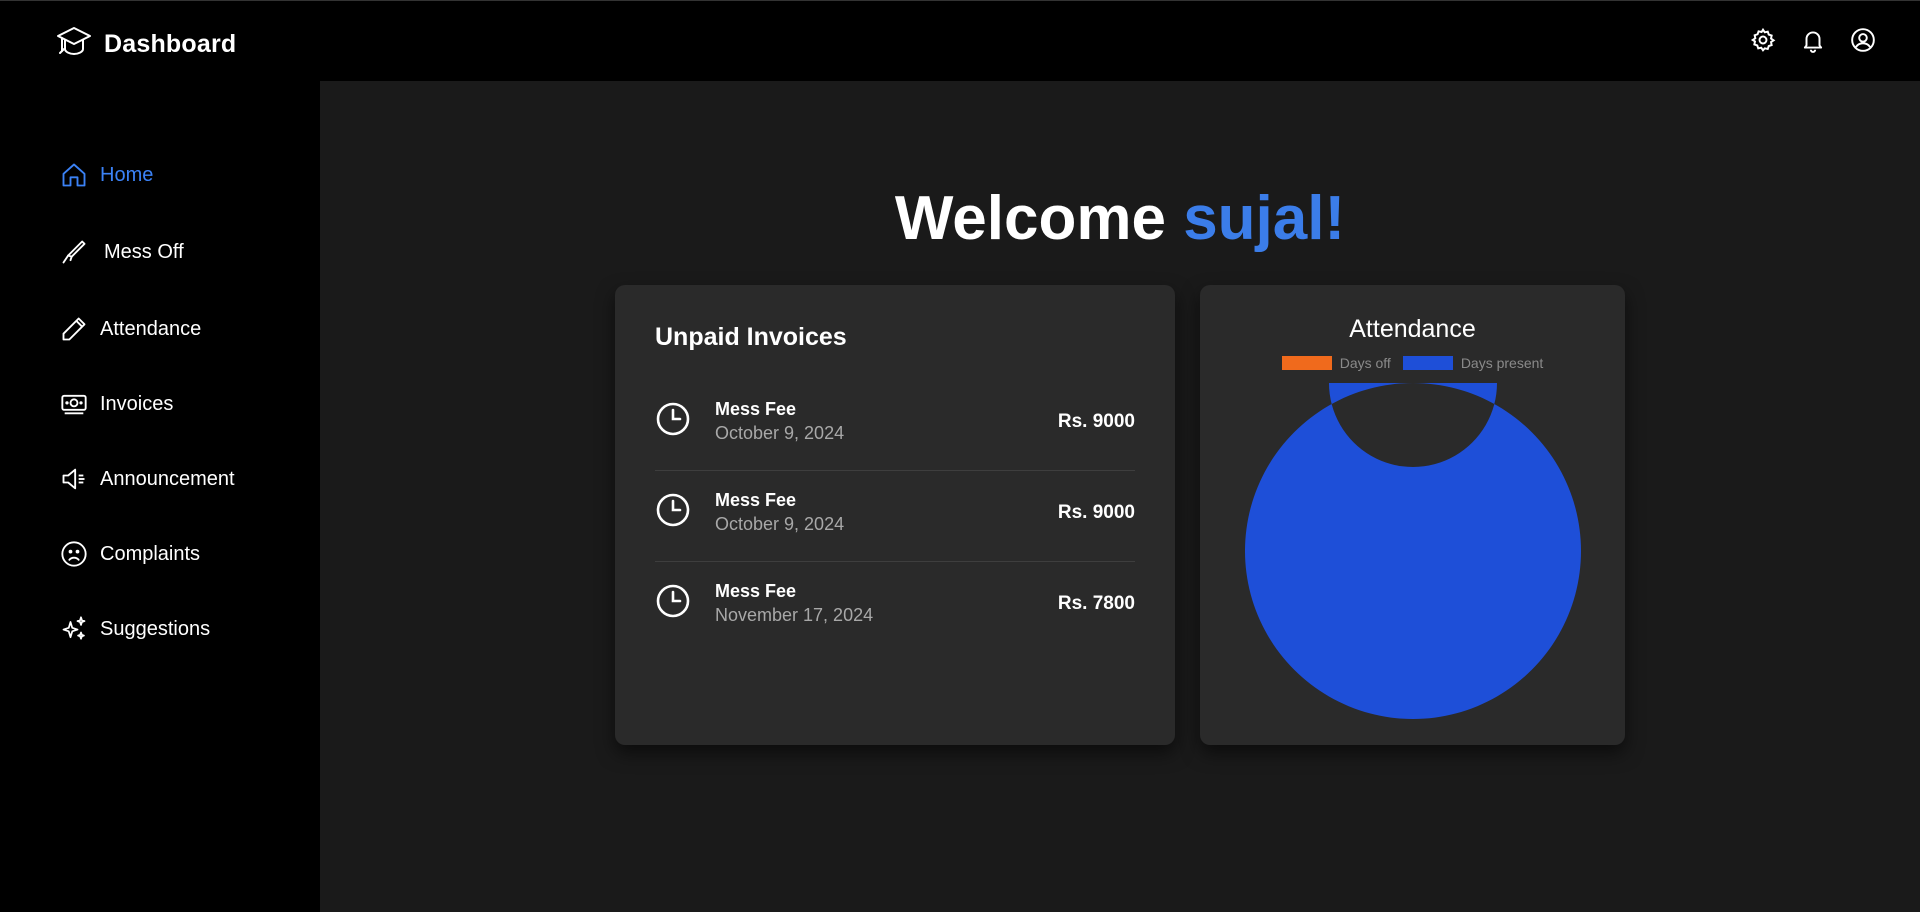  What do you see at coordinates (144, 251) in the screenshot?
I see `sidebar-item-label: Mess Off` at bounding box center [144, 251].